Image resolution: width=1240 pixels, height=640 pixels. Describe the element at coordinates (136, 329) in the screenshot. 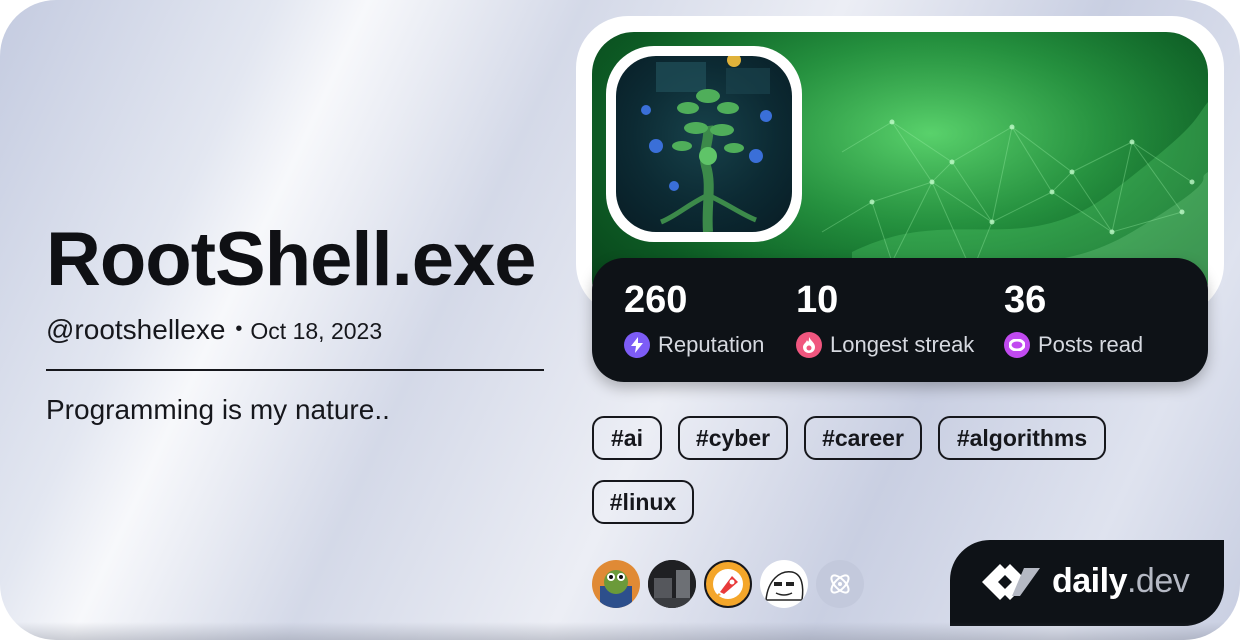

I see `profile-handle: @rootshellexe` at that location.